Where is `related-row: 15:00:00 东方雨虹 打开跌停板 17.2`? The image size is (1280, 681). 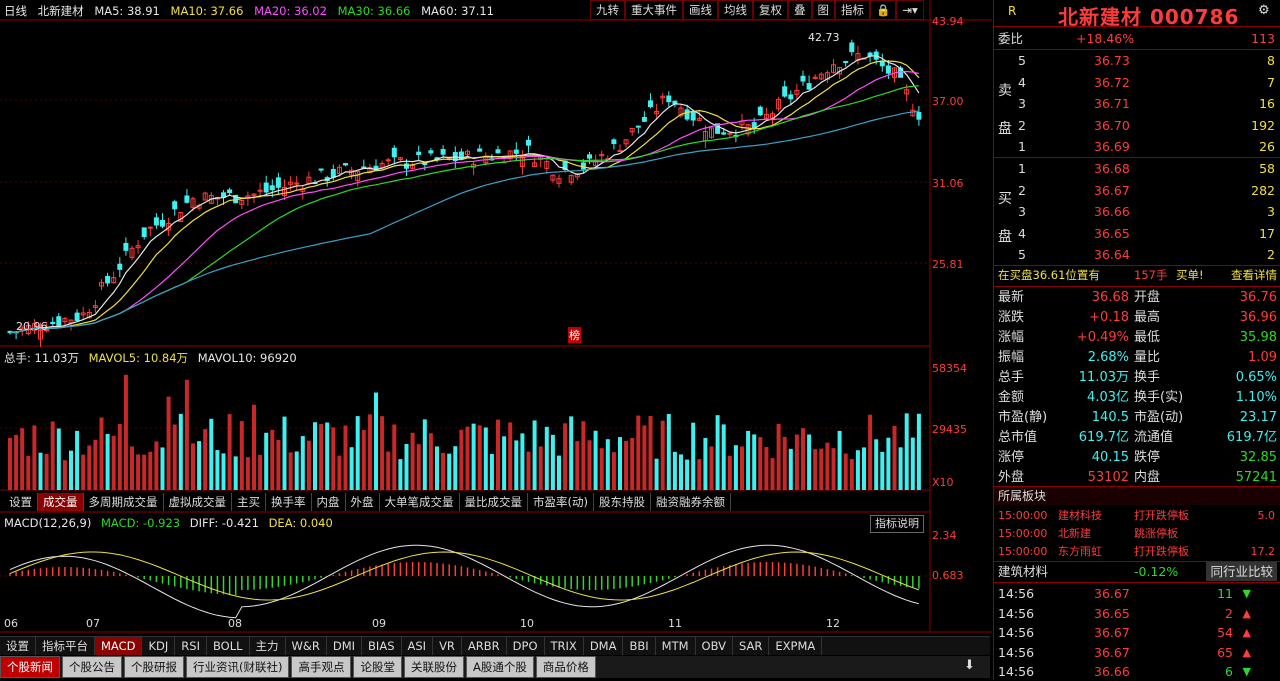
related-row: 15:00:00 东方雨虹 打开跌停板 17.2 is located at coordinates (1137, 551).